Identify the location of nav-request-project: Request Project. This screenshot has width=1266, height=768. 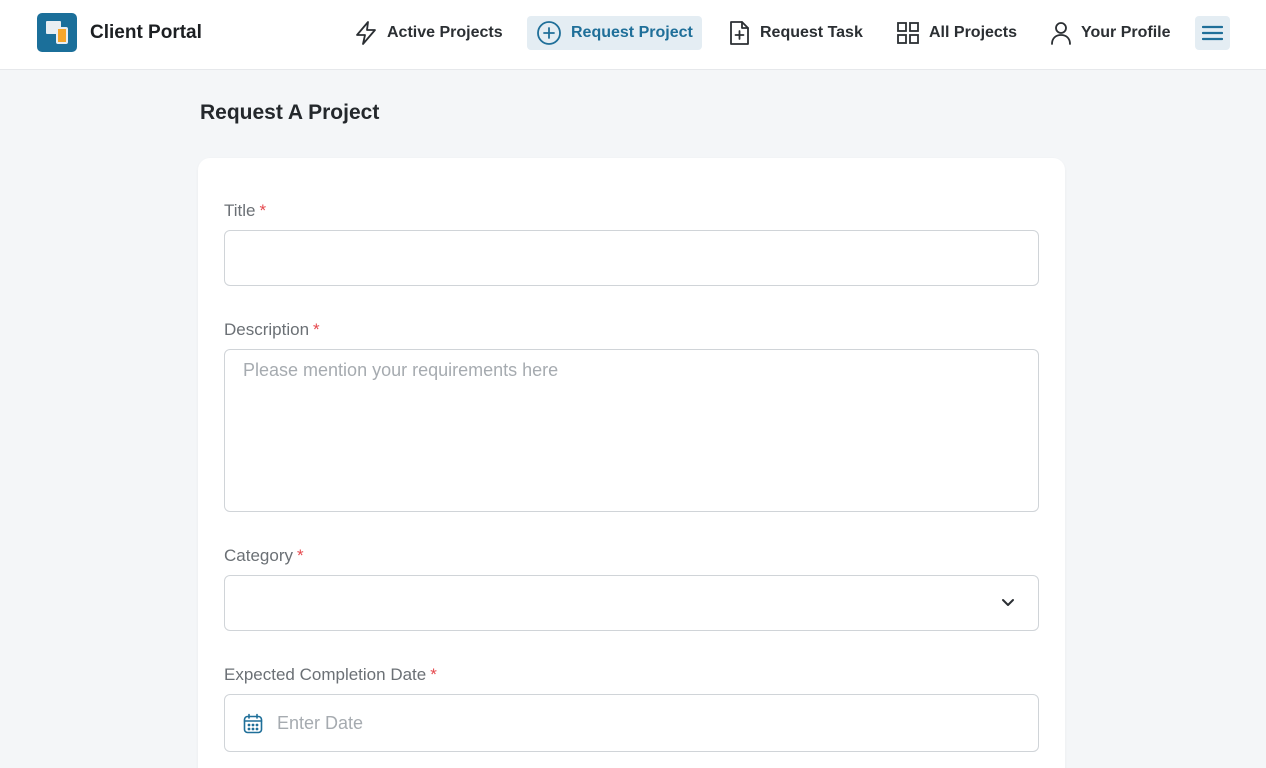
(614, 33).